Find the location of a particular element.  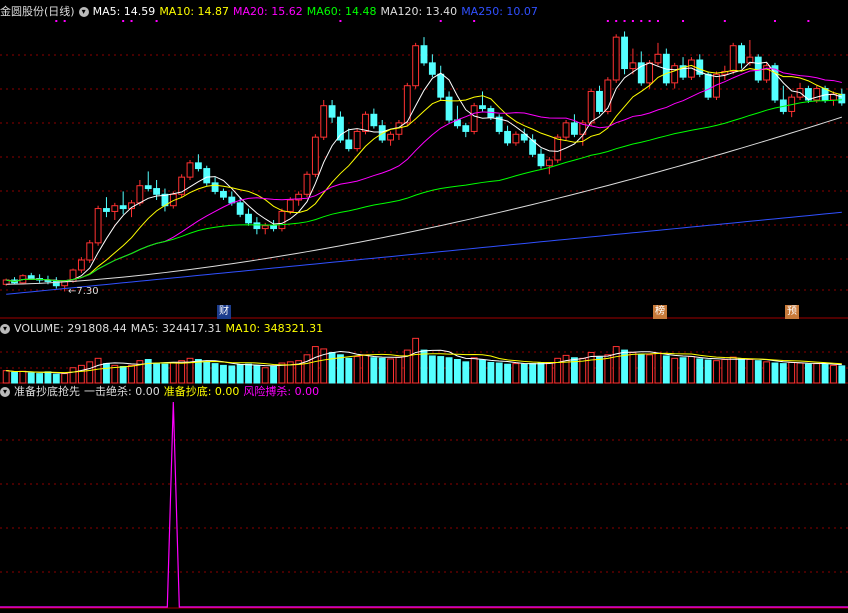

tag-yu: 预 is located at coordinates (792, 312).